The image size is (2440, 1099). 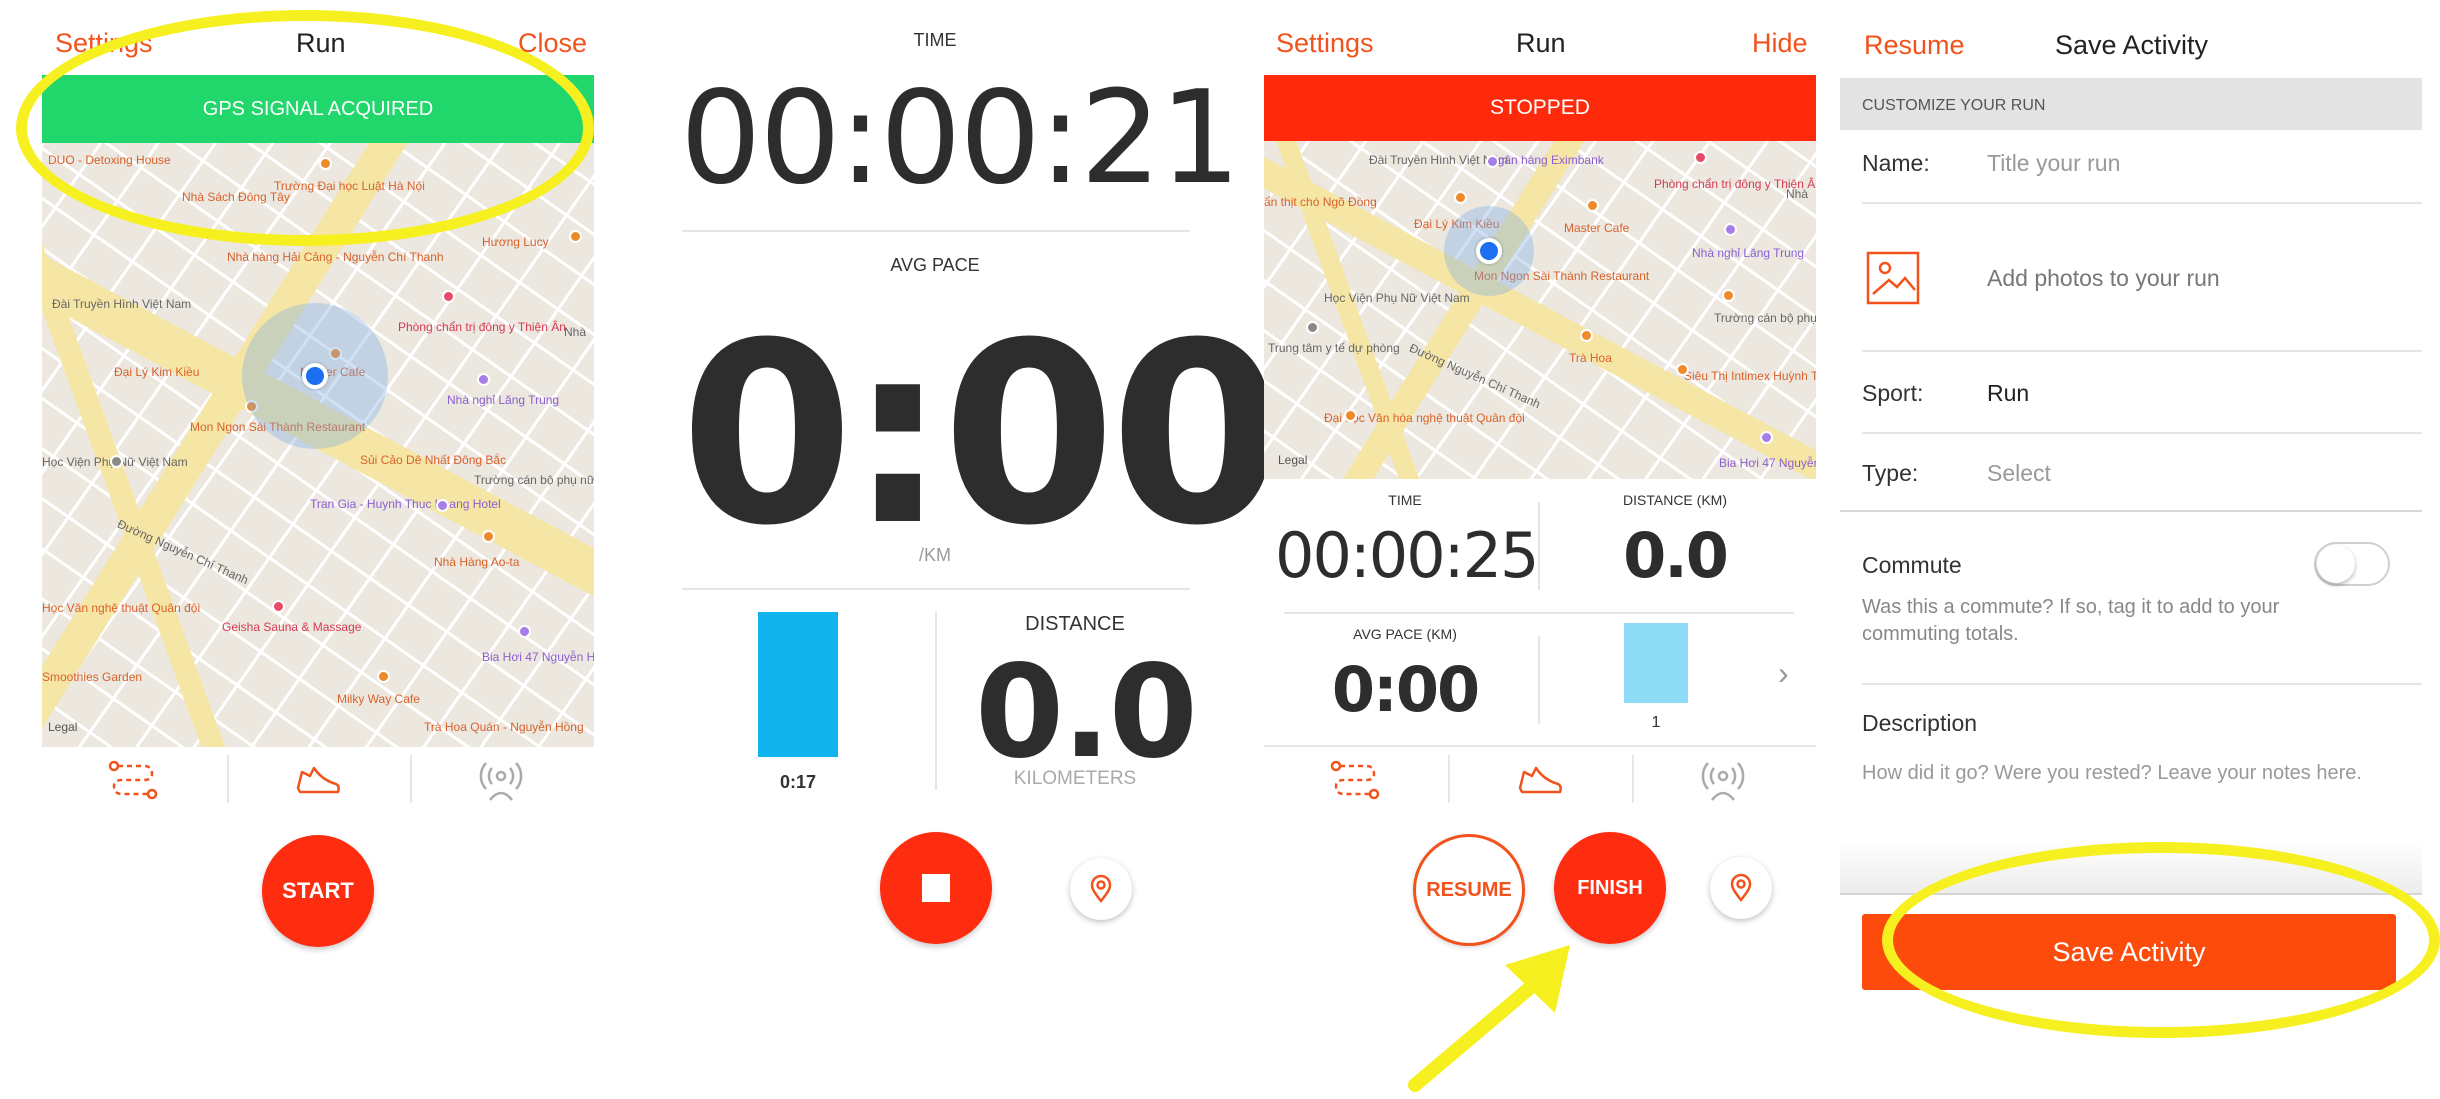 What do you see at coordinates (1075, 624) in the screenshot?
I see `distance-label: DISTANCE` at bounding box center [1075, 624].